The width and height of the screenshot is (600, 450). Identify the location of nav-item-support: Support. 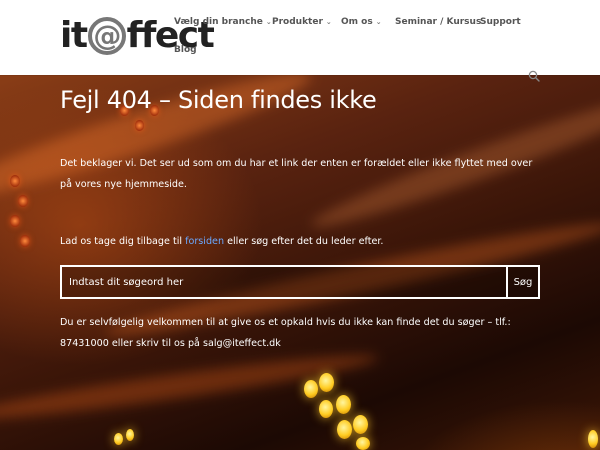
(500, 22).